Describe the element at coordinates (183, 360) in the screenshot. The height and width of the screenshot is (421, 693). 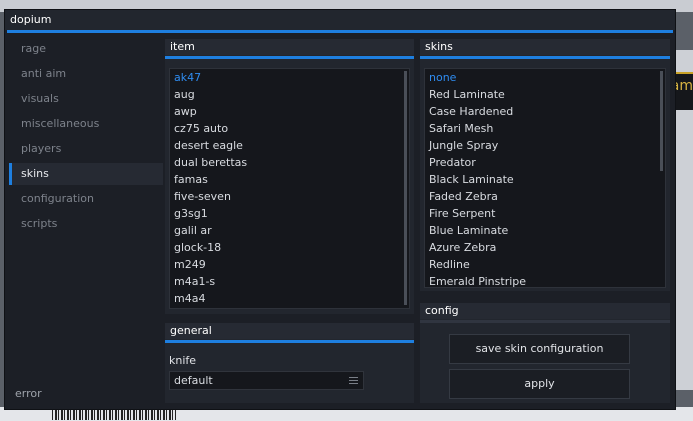
I see `knife-label: knife` at that location.